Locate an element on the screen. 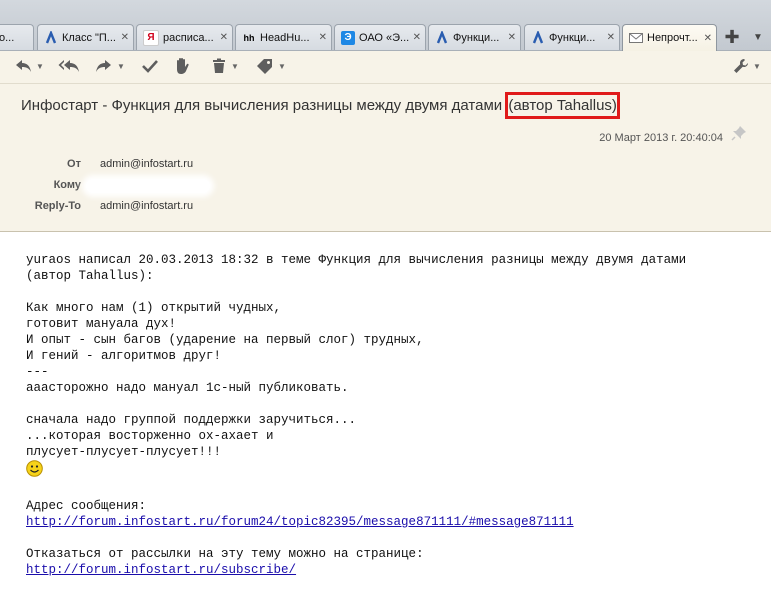  reply-button: ▼ is located at coordinates (29, 67).